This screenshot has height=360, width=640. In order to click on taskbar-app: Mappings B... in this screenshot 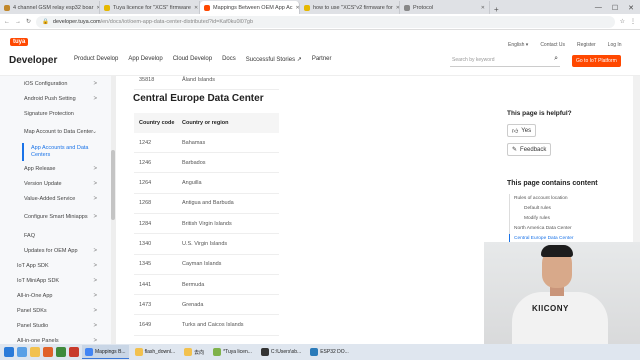, I will do `click(105, 352)`.